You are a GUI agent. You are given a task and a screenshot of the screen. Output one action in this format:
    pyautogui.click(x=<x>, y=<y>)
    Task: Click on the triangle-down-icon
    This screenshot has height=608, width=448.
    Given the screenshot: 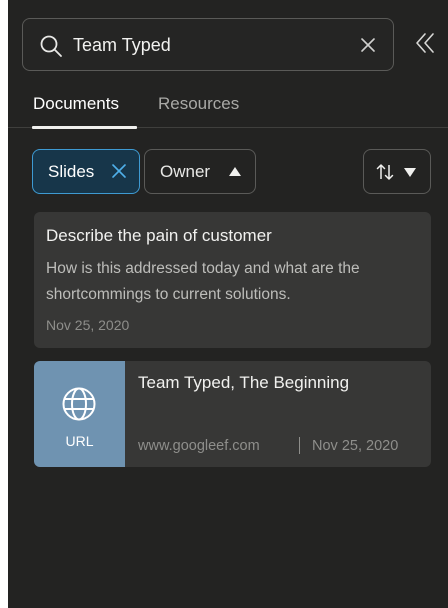 What is the action you would take?
    pyautogui.click(x=410, y=172)
    